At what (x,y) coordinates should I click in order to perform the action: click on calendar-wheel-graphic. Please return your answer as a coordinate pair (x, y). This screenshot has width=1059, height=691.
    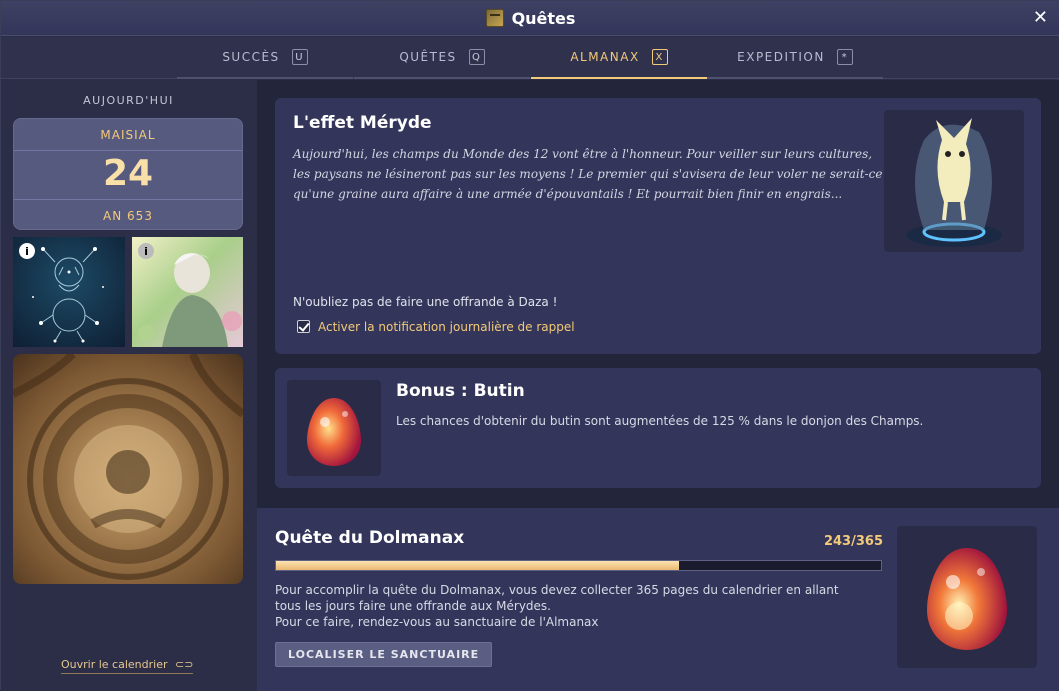
    Looking at the image, I should click on (128, 467).